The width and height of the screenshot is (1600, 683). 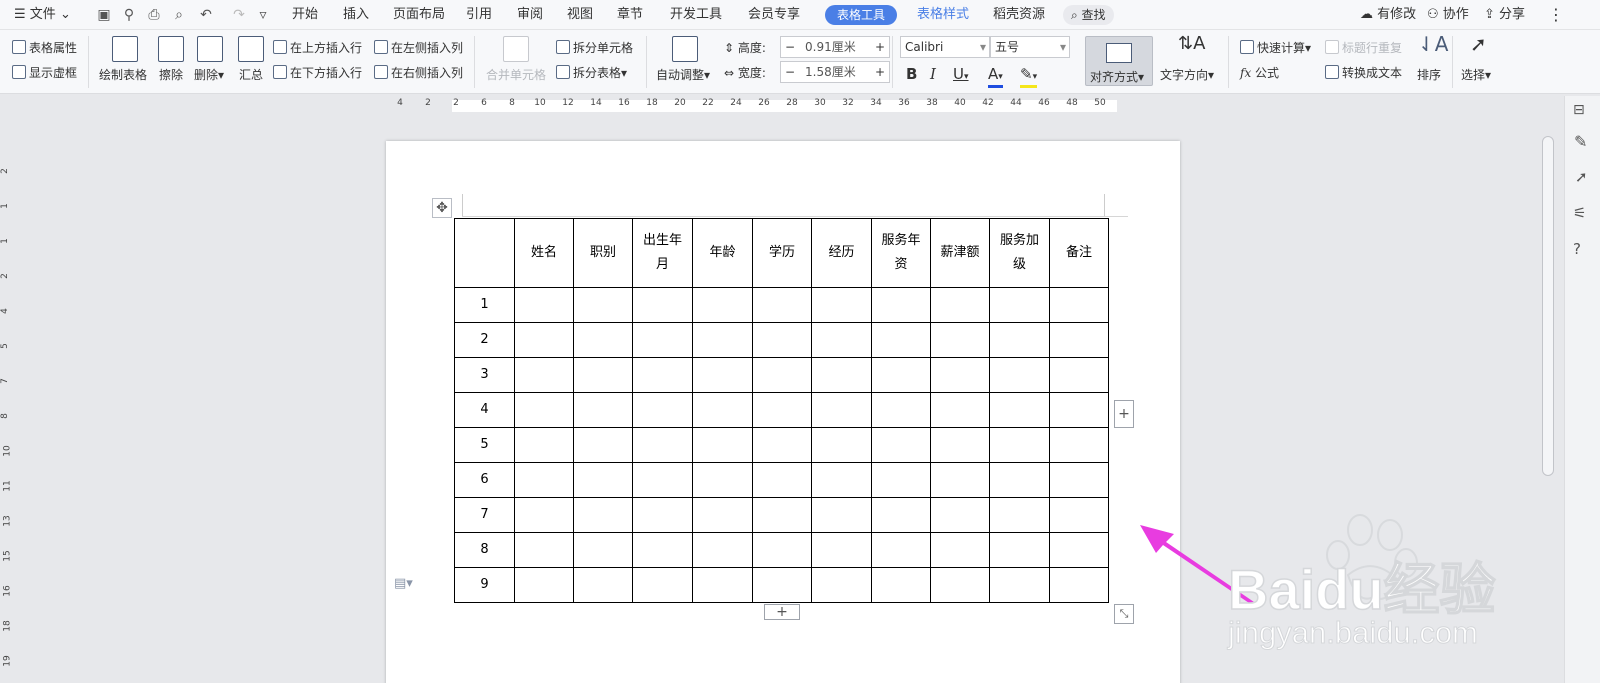 I want to click on header-cell-service-grade: 服务加级, so click(x=1019, y=253).